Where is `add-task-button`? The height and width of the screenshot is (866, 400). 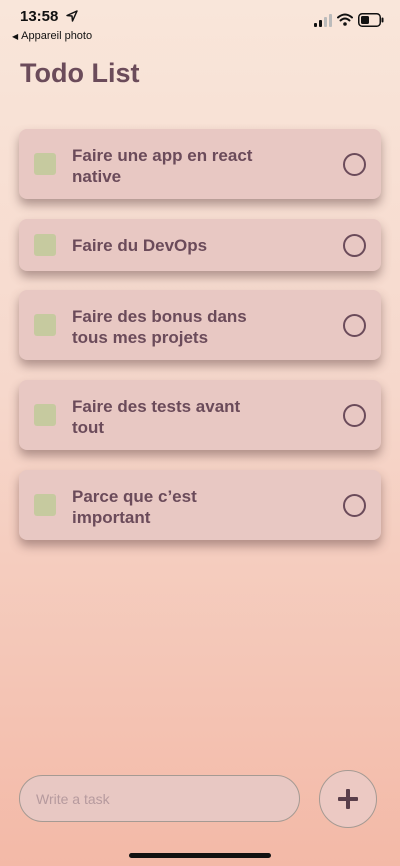 add-task-button is located at coordinates (348, 799).